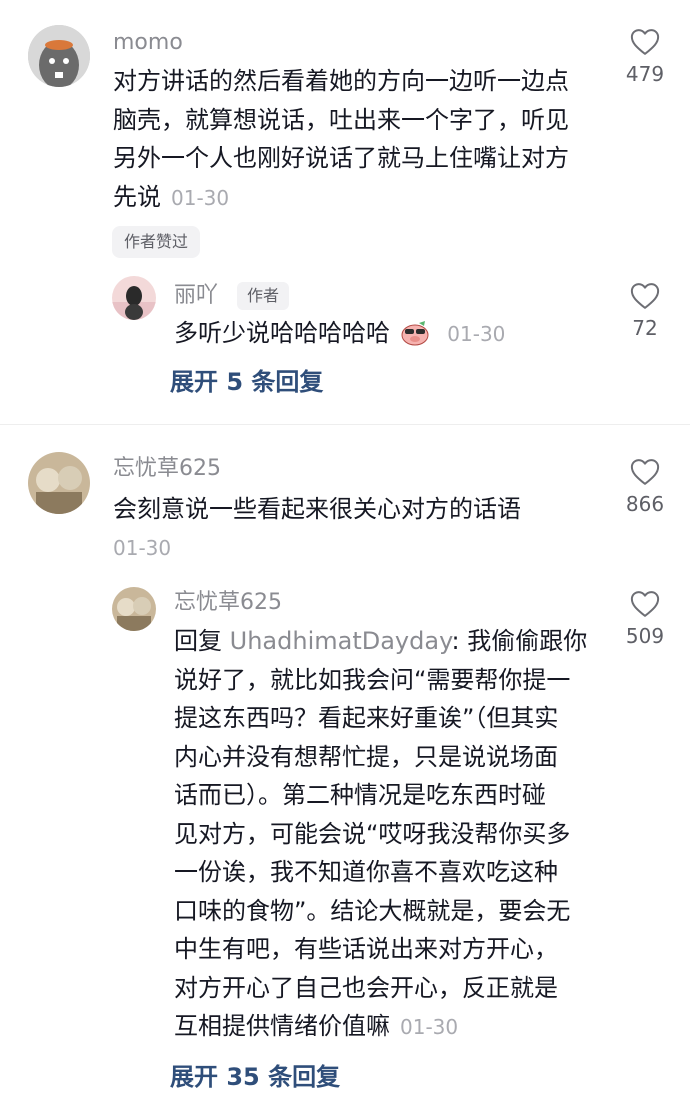  What do you see at coordinates (156, 242) in the screenshot?
I see `author-liked-badge: 作者赞过` at bounding box center [156, 242].